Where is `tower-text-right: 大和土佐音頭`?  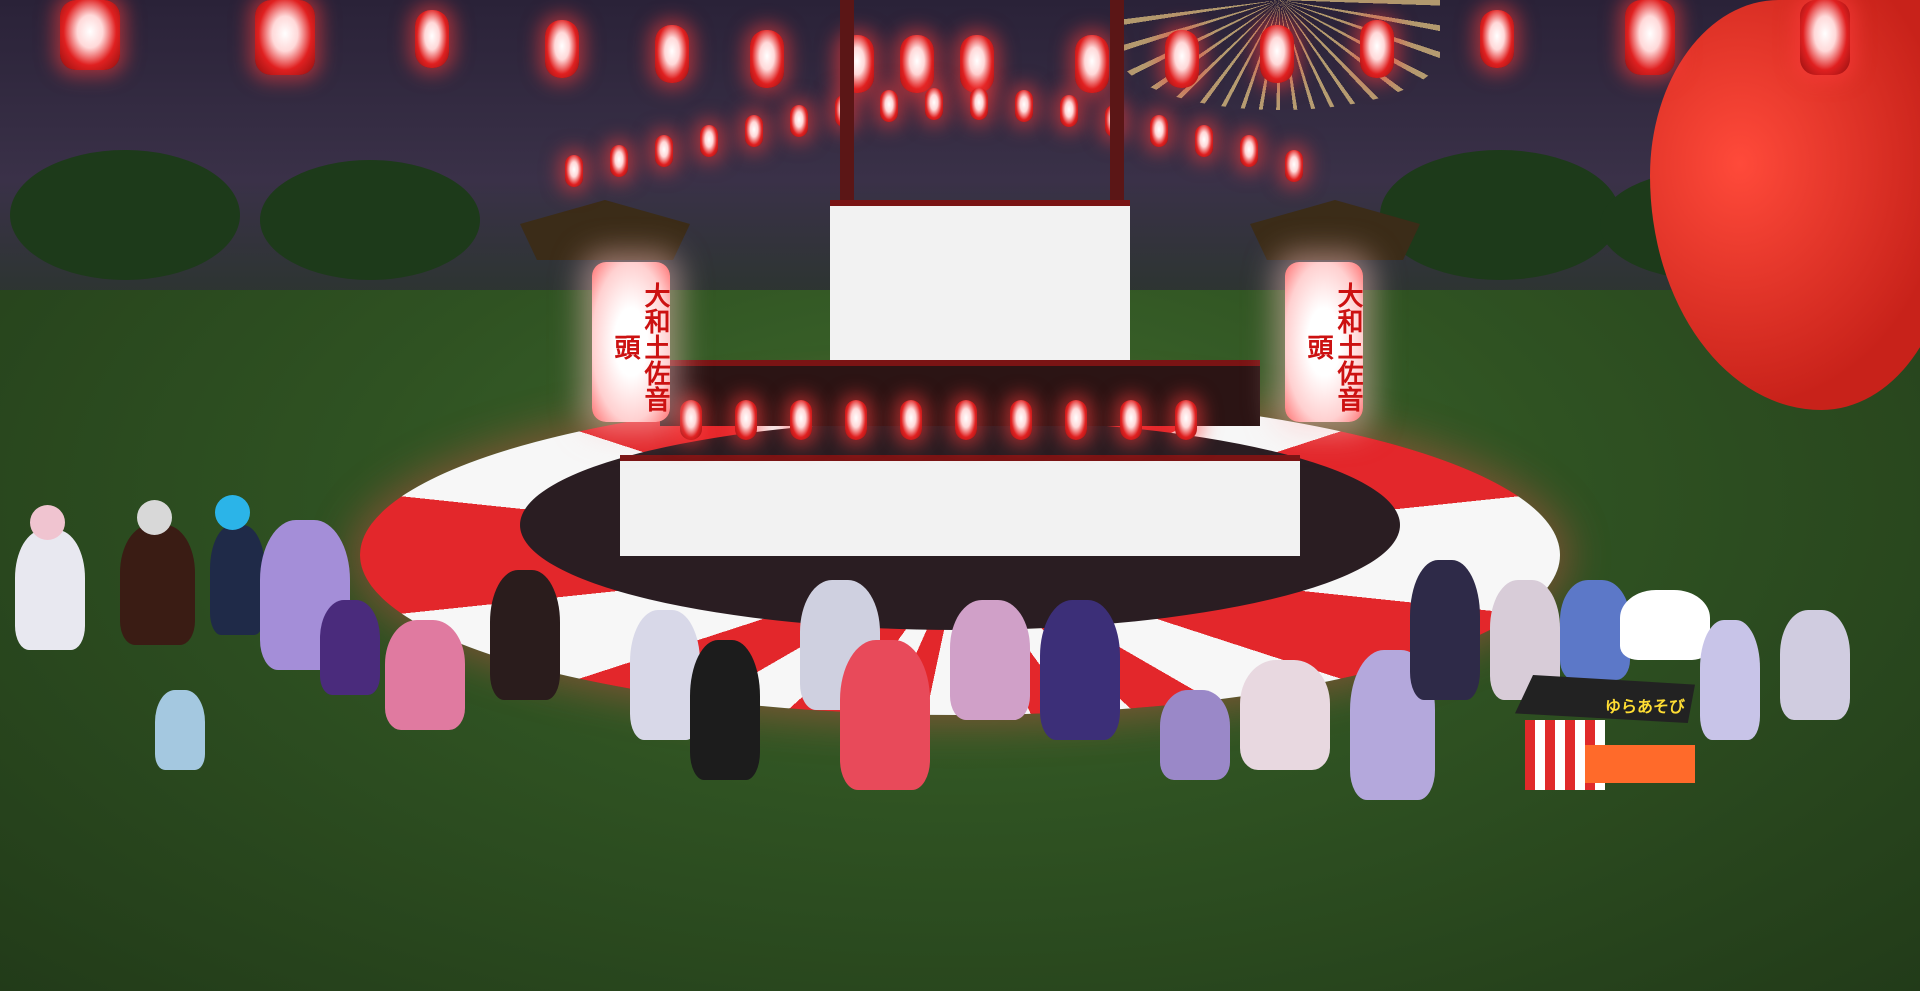 tower-text-right: 大和土佐音頭 is located at coordinates (1333, 347).